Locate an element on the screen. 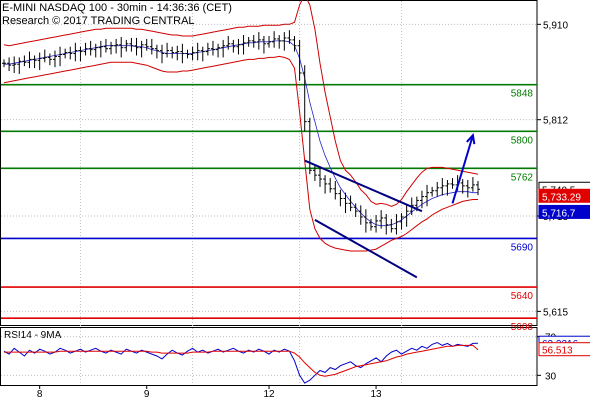  price-tick-label: 5,812 is located at coordinates (555, 121).